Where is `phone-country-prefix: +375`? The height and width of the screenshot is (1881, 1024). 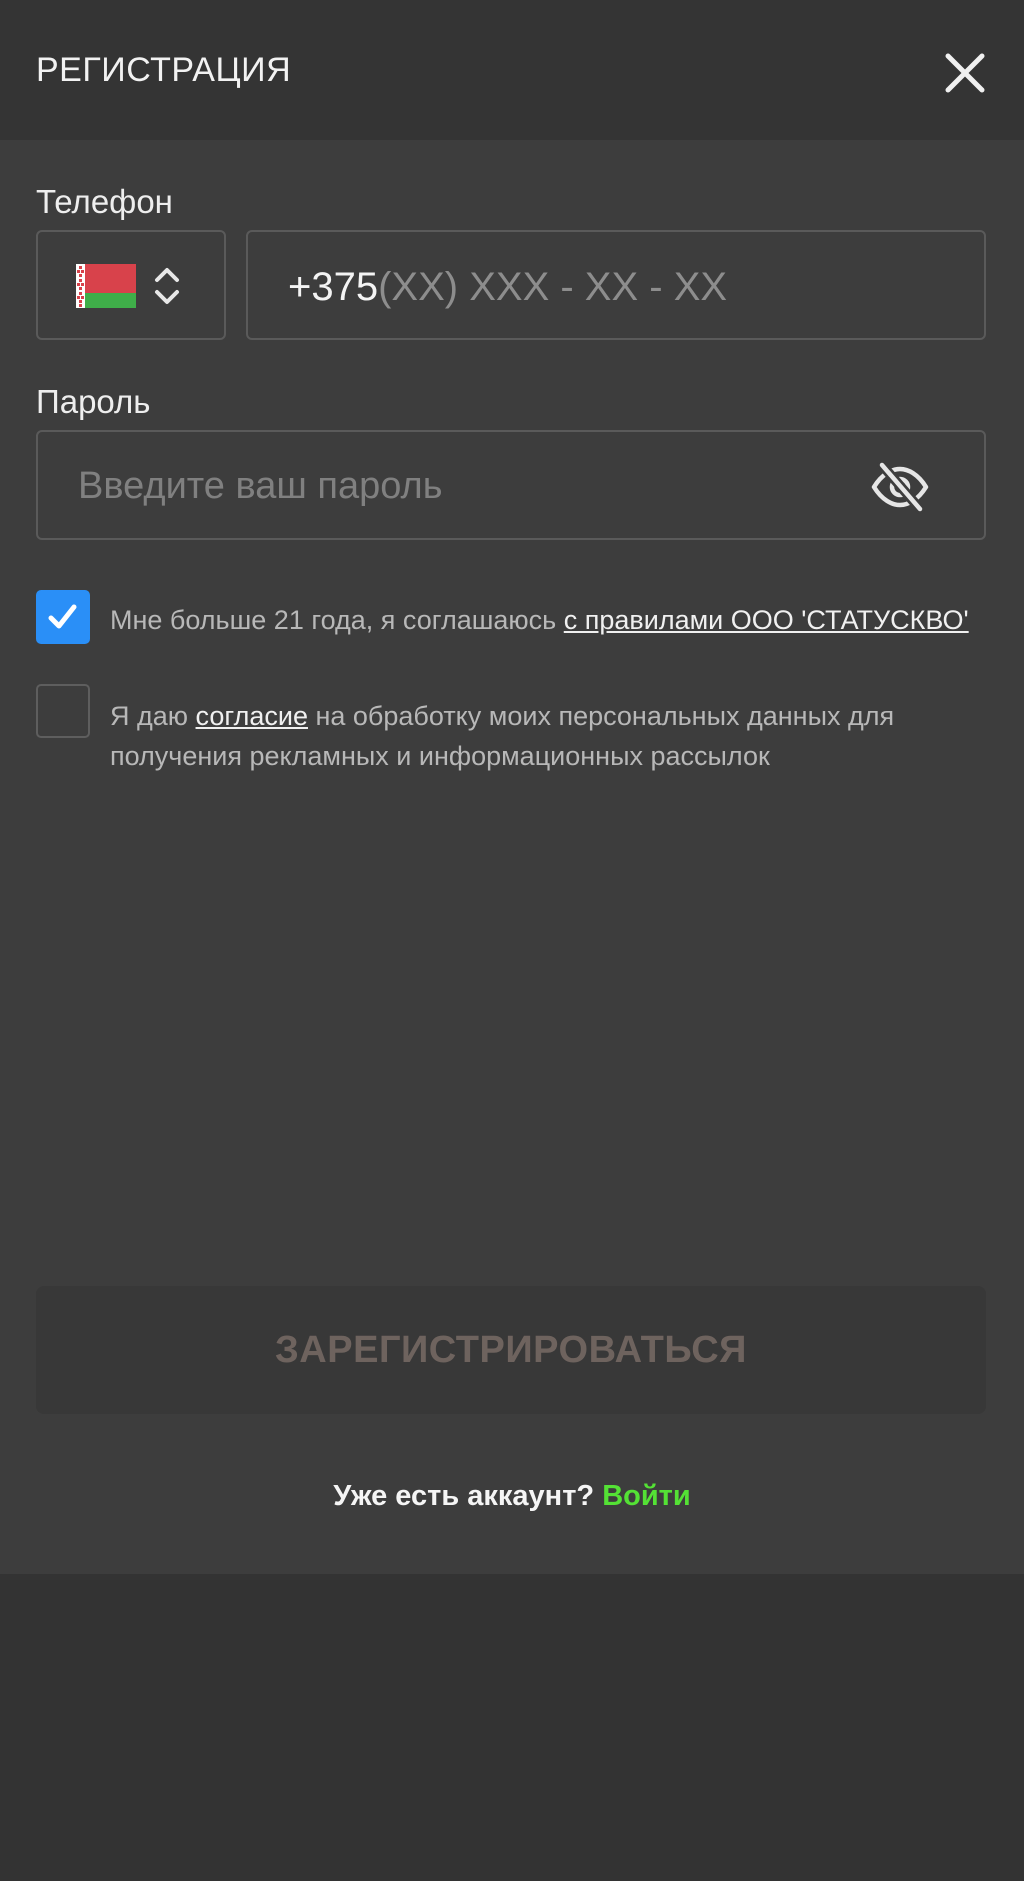
phone-country-prefix: +375 is located at coordinates (333, 287).